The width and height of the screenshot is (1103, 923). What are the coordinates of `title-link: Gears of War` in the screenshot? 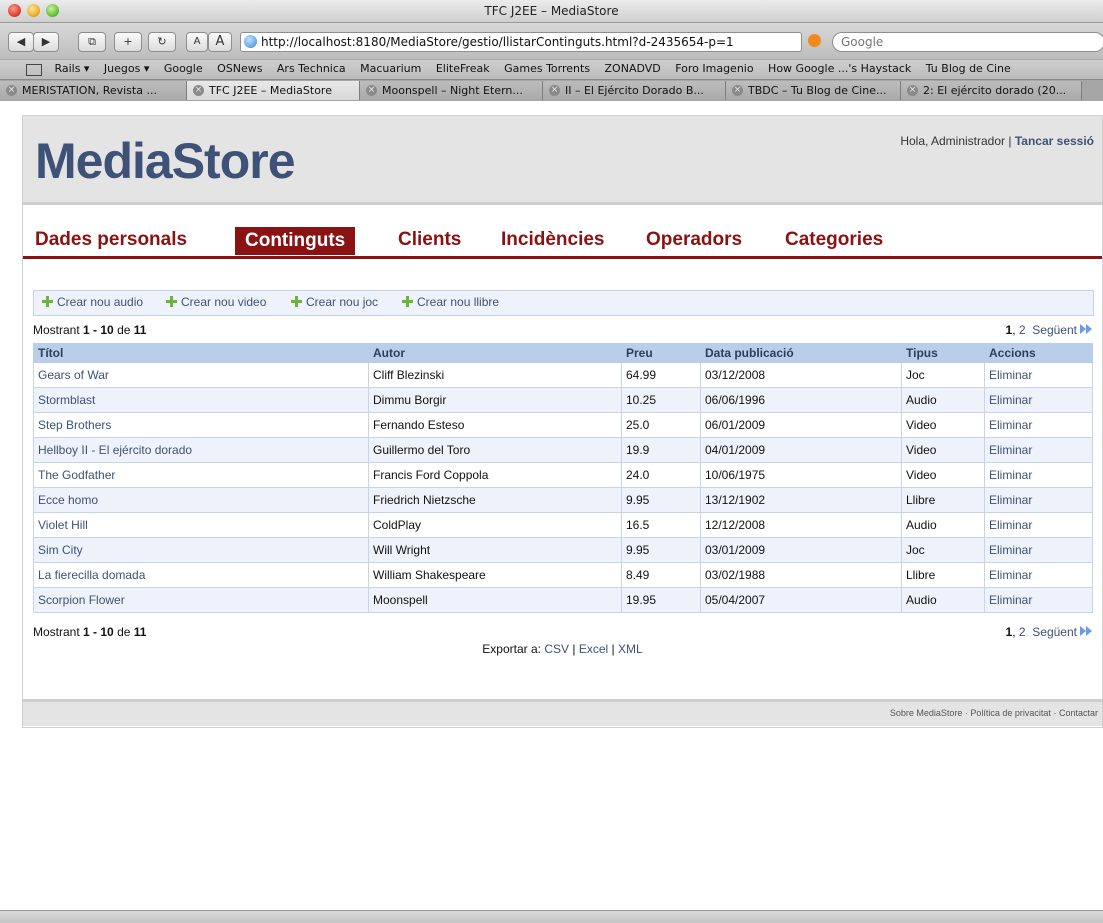 It's located at (73, 375).